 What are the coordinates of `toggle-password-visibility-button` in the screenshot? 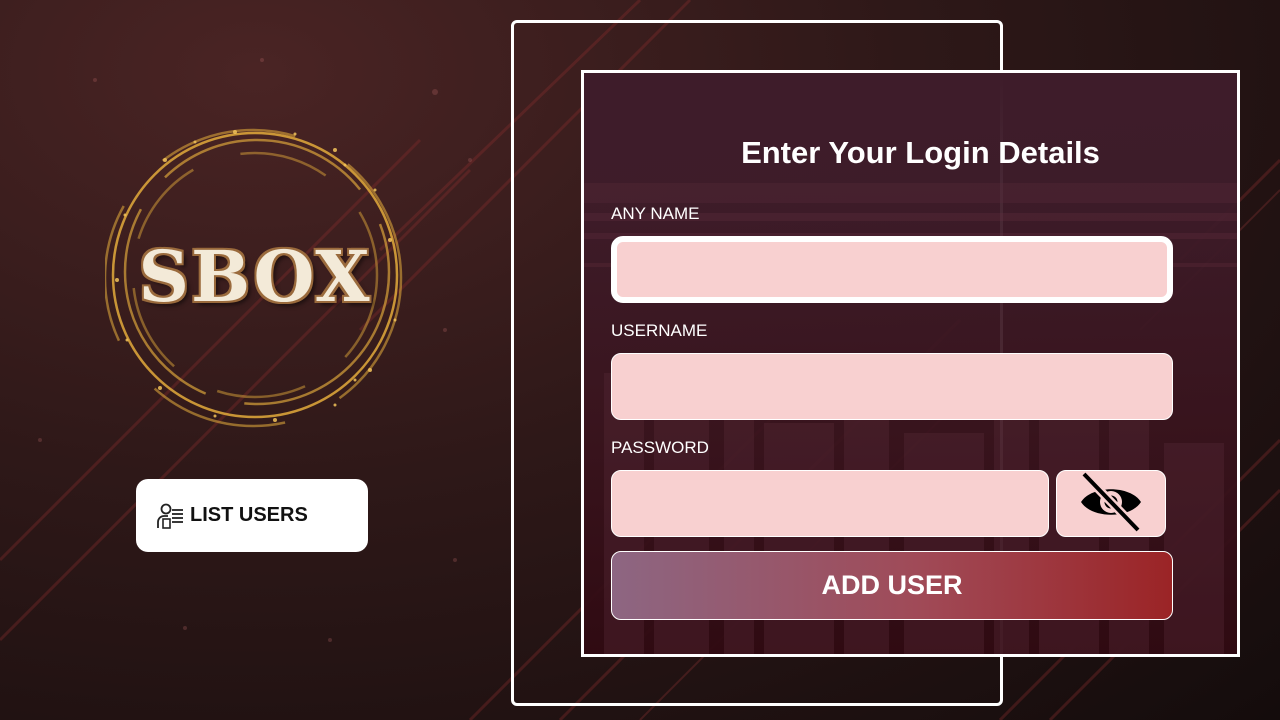 It's located at (1111, 503).